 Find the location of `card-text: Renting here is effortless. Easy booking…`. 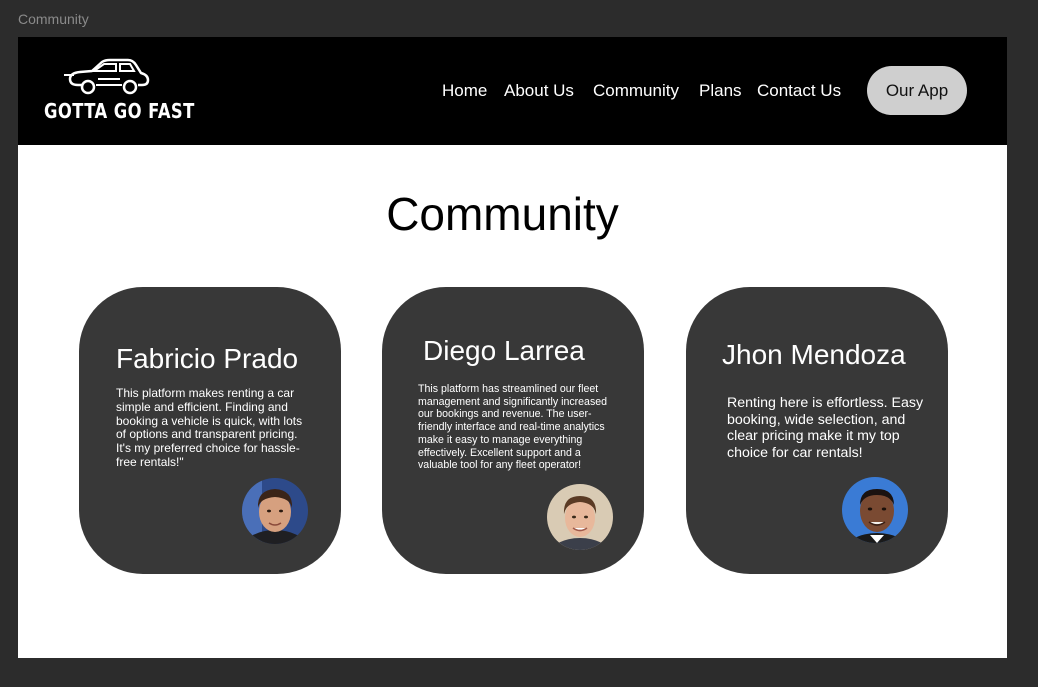

card-text: Renting here is effortless. Easy booking… is located at coordinates (825, 428).